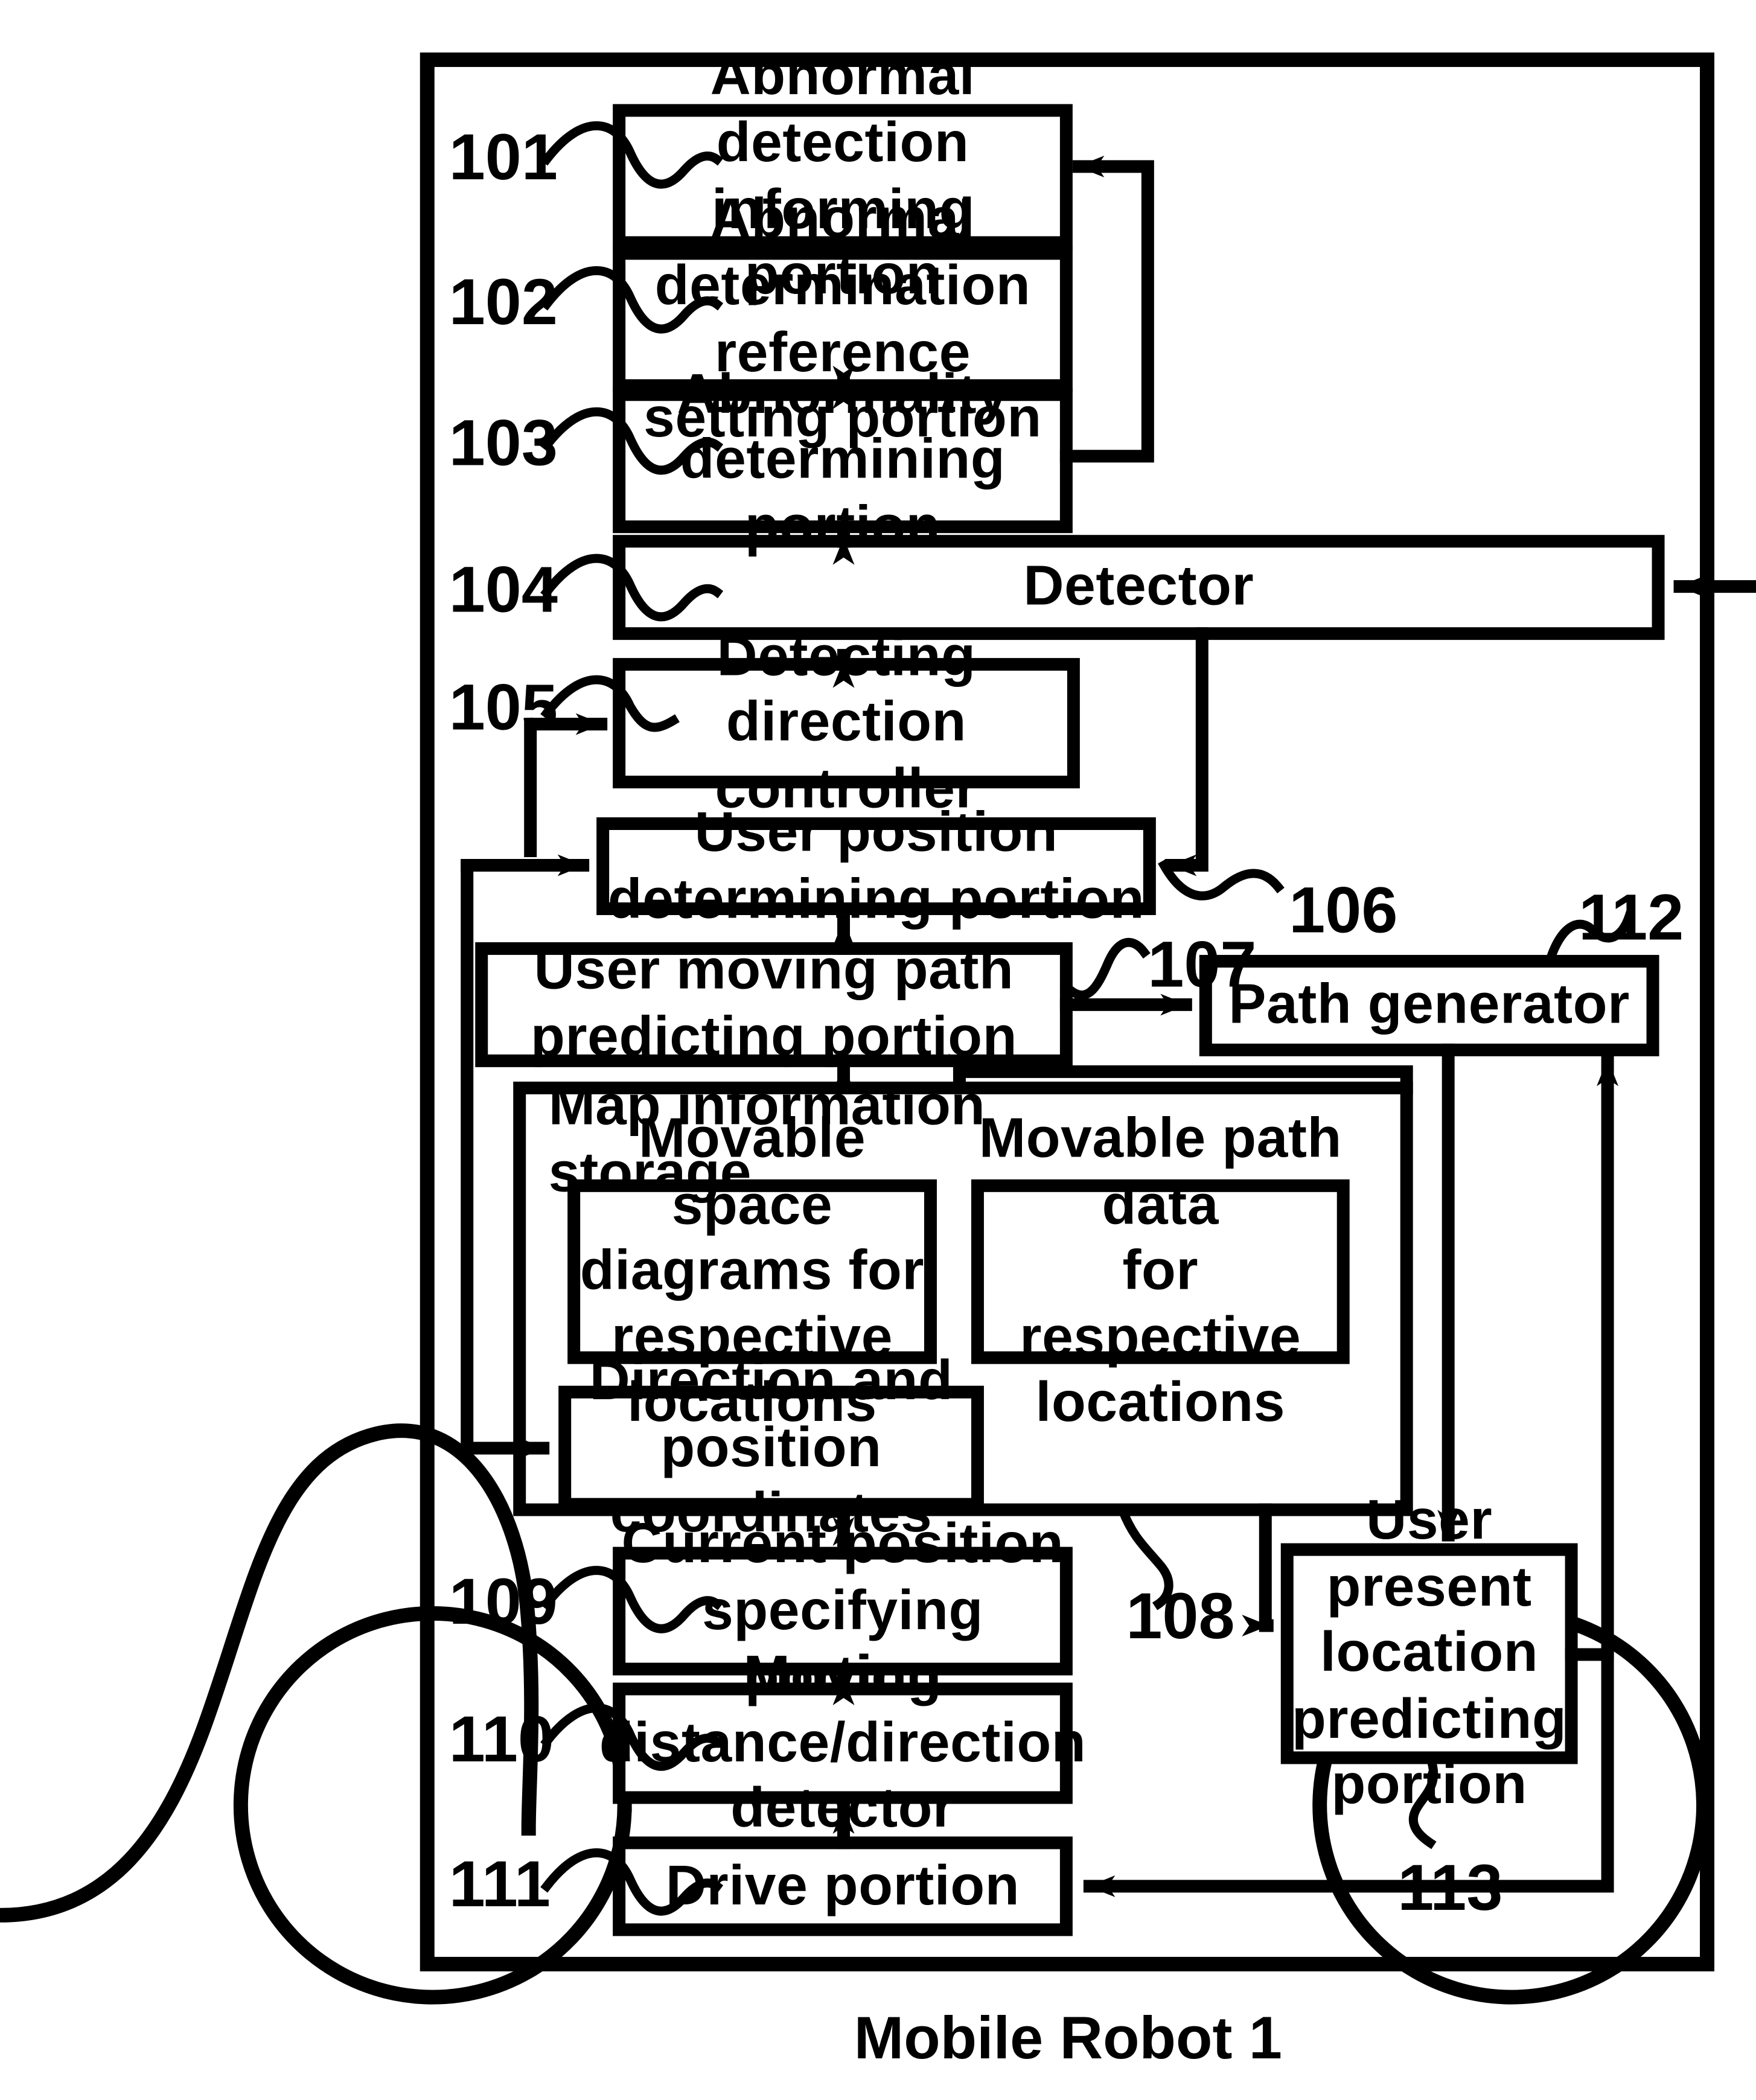 The height and width of the screenshot is (2100, 1756). What do you see at coordinates (1344, 909) in the screenshot?
I see `ref-106: 106` at bounding box center [1344, 909].